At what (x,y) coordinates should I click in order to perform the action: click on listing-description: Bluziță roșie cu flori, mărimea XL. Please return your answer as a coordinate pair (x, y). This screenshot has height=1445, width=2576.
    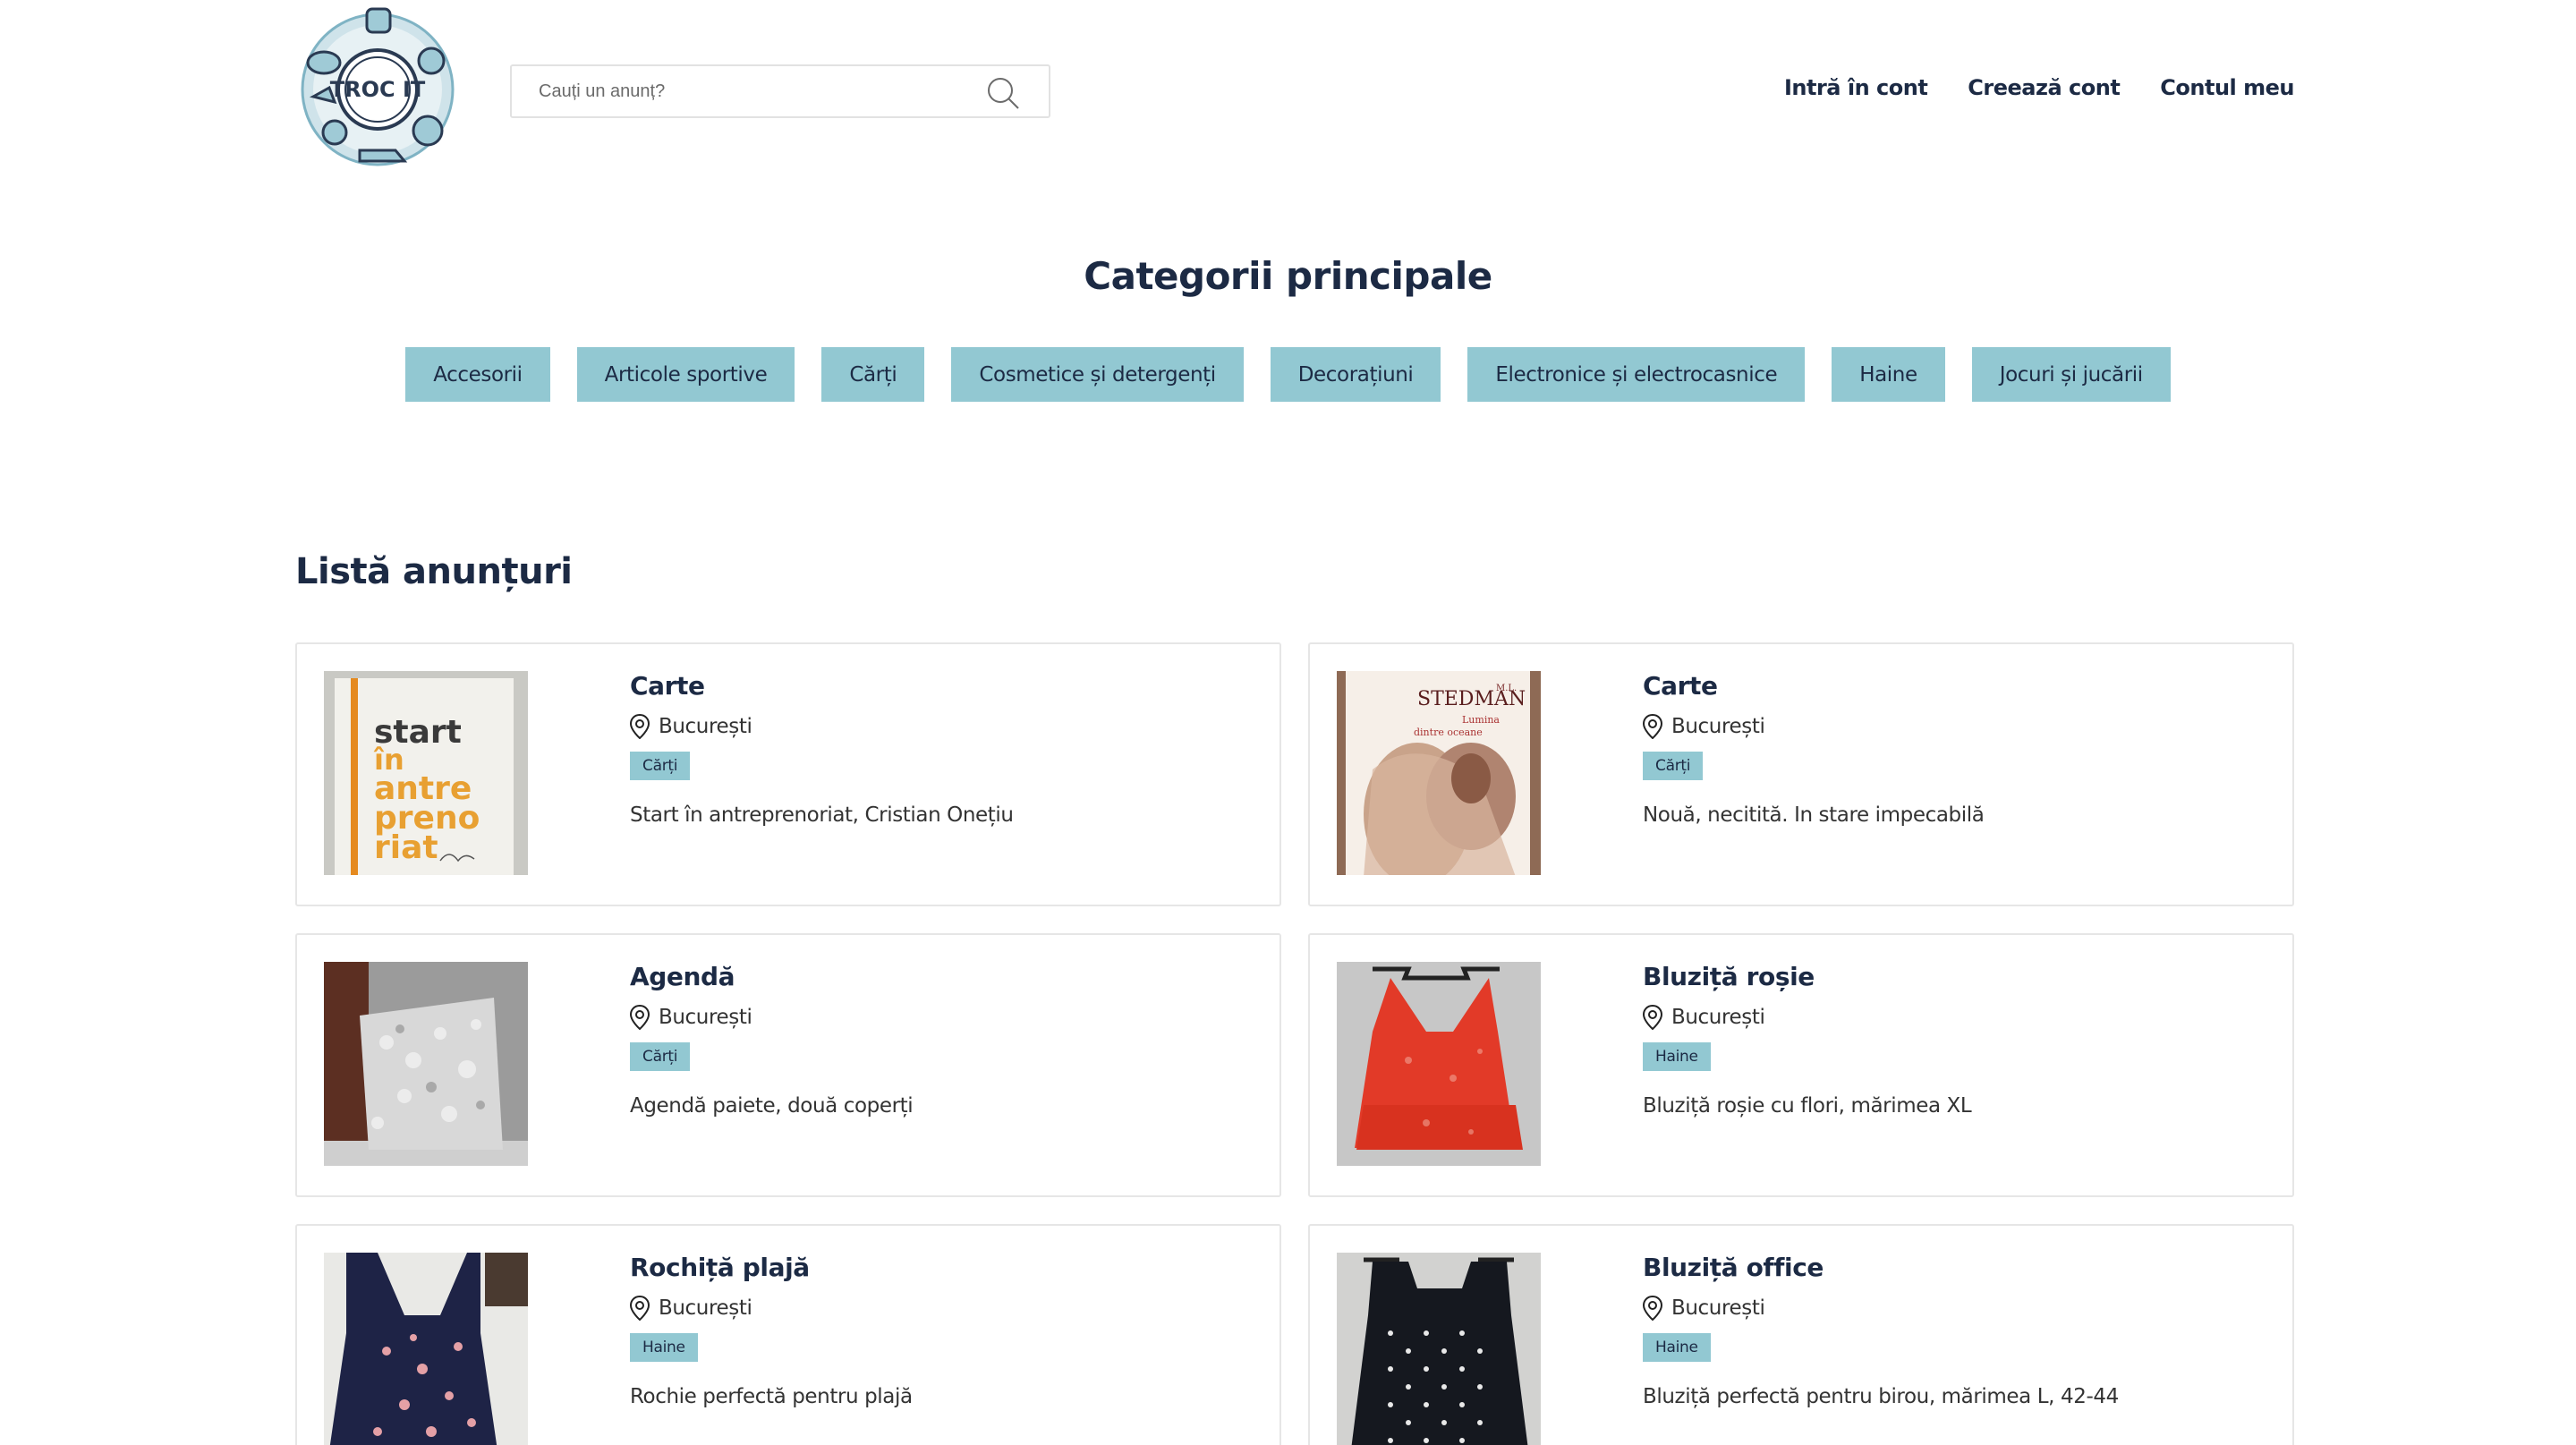
    Looking at the image, I should click on (1807, 1106).